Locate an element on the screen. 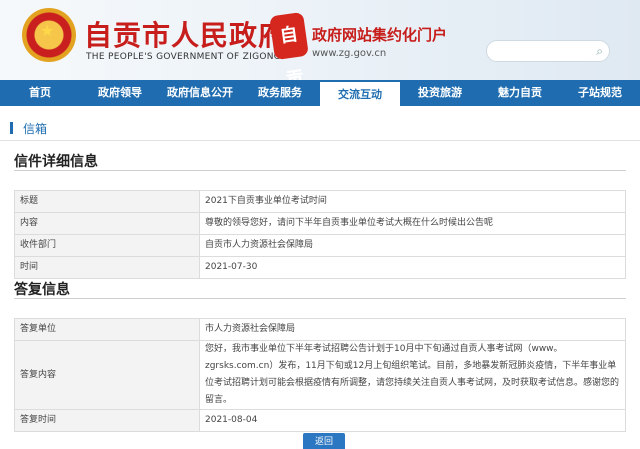  breadcrumb-marker is located at coordinates (11, 128).